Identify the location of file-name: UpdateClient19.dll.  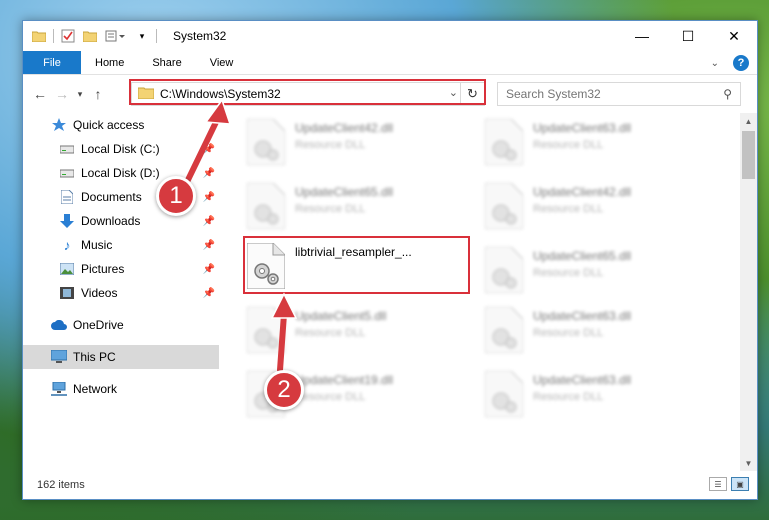
(344, 380).